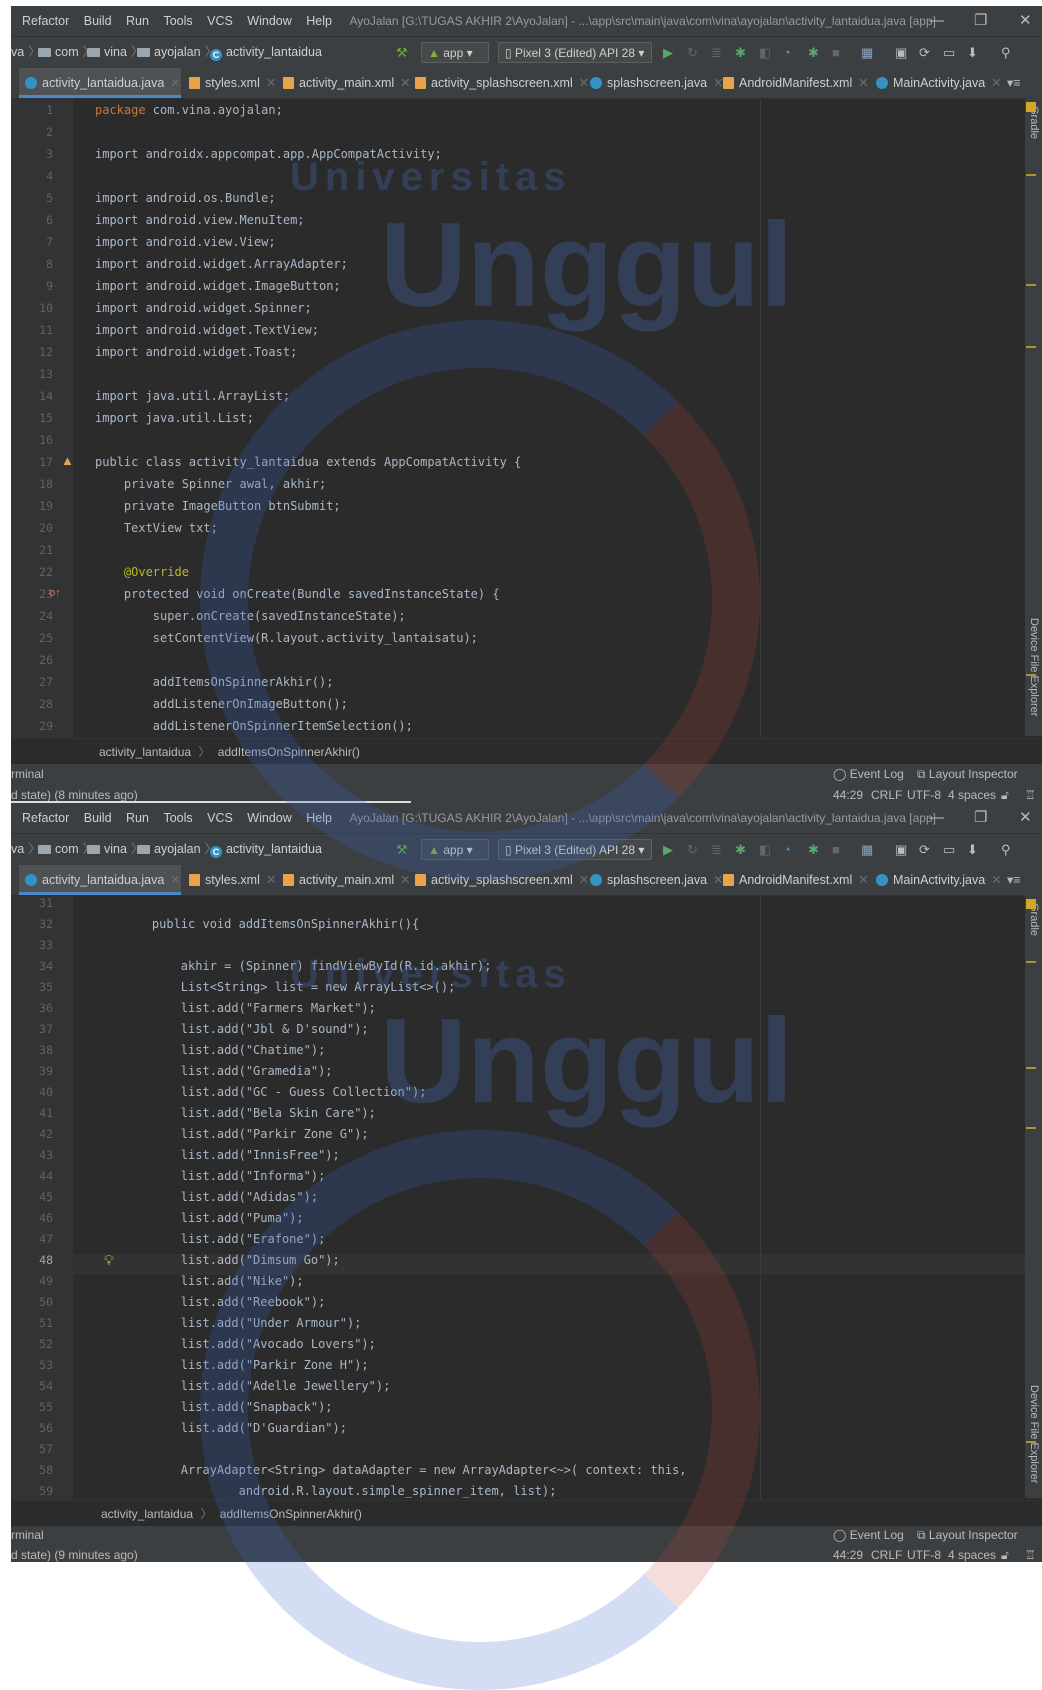  I want to click on hammer-icon: ⚒, so click(402, 849).